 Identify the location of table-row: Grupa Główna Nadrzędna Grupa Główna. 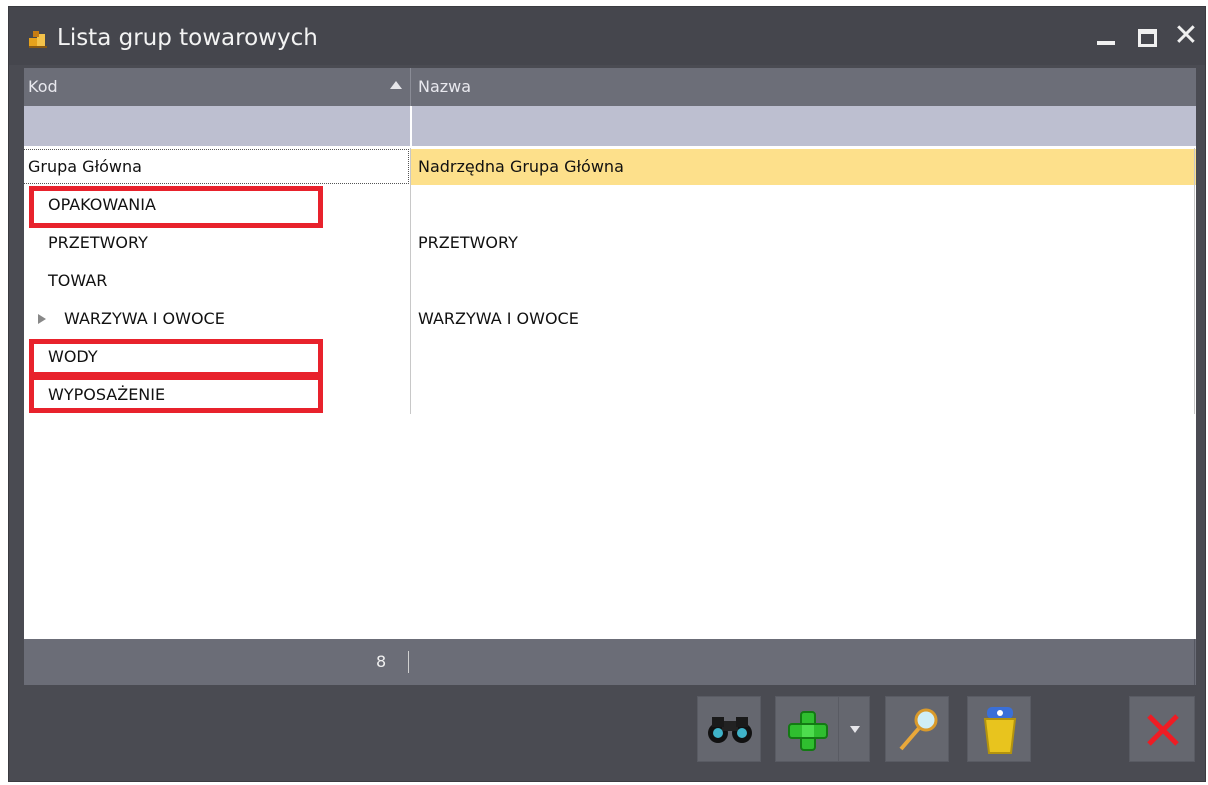
(610, 167).